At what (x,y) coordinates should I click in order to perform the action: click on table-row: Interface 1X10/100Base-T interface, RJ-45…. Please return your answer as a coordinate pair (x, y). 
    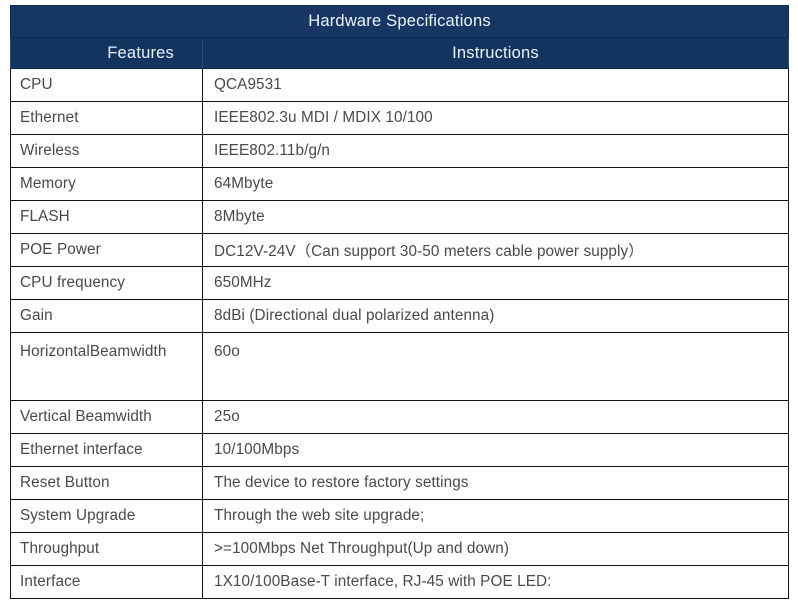
    Looking at the image, I should click on (400, 582).